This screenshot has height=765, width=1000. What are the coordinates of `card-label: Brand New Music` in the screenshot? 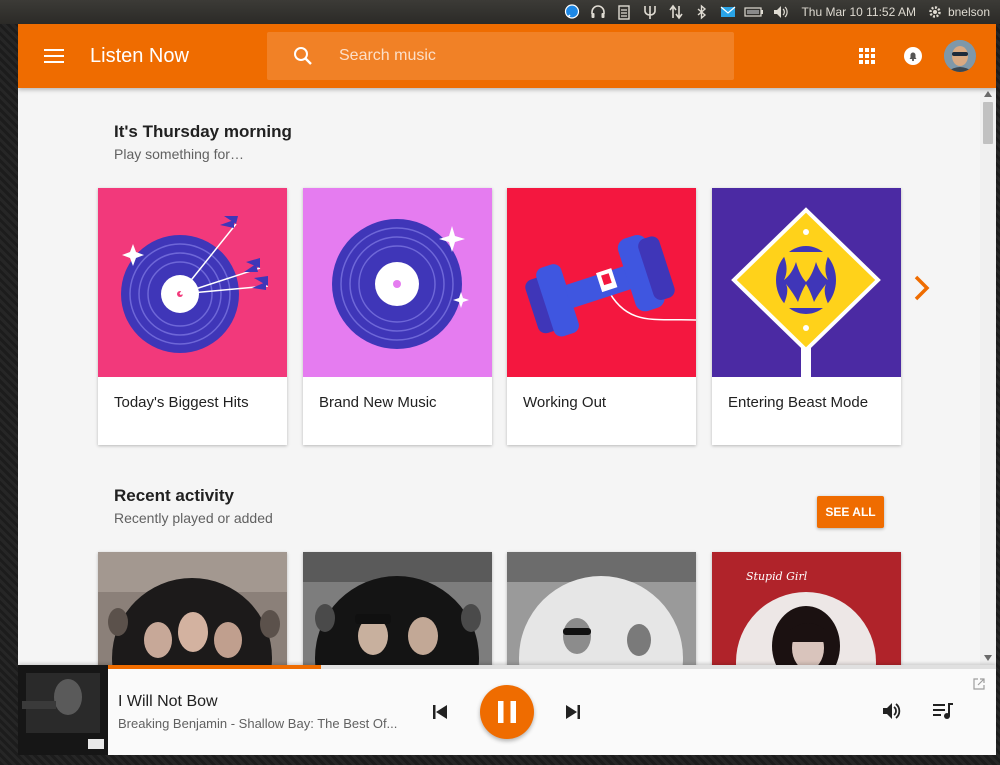 It's located at (378, 402).